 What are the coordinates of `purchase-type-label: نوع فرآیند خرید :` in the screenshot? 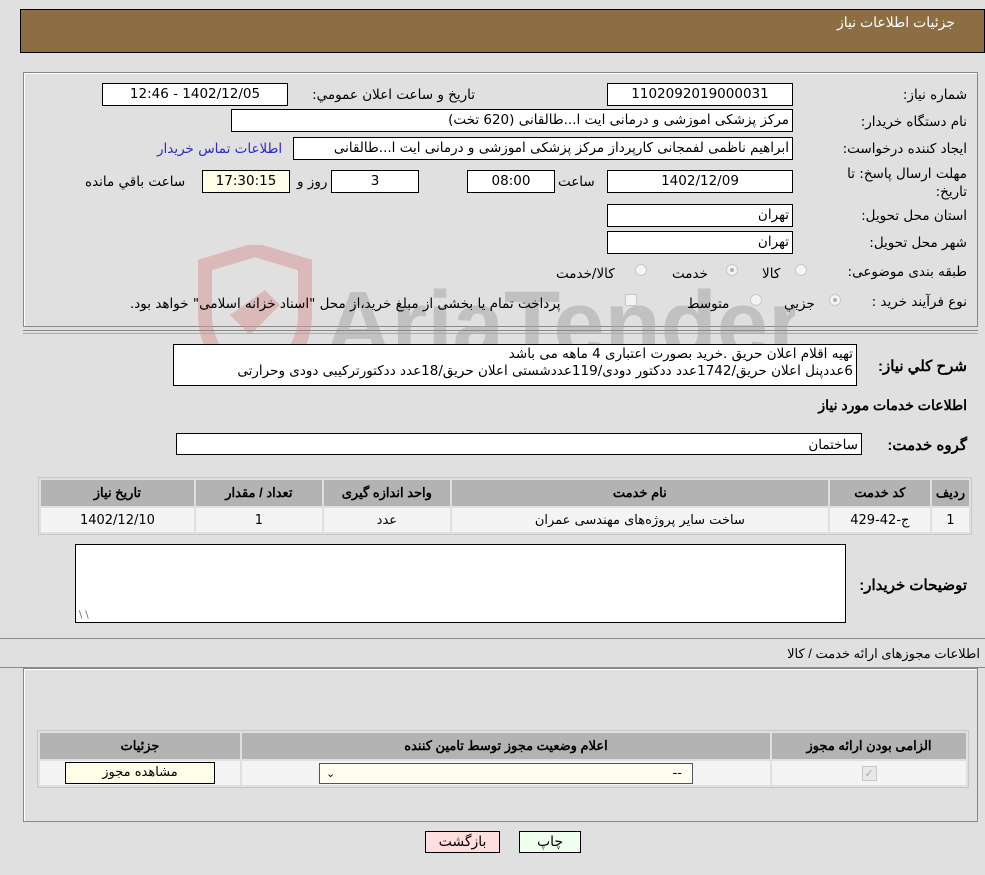 It's located at (919, 302).